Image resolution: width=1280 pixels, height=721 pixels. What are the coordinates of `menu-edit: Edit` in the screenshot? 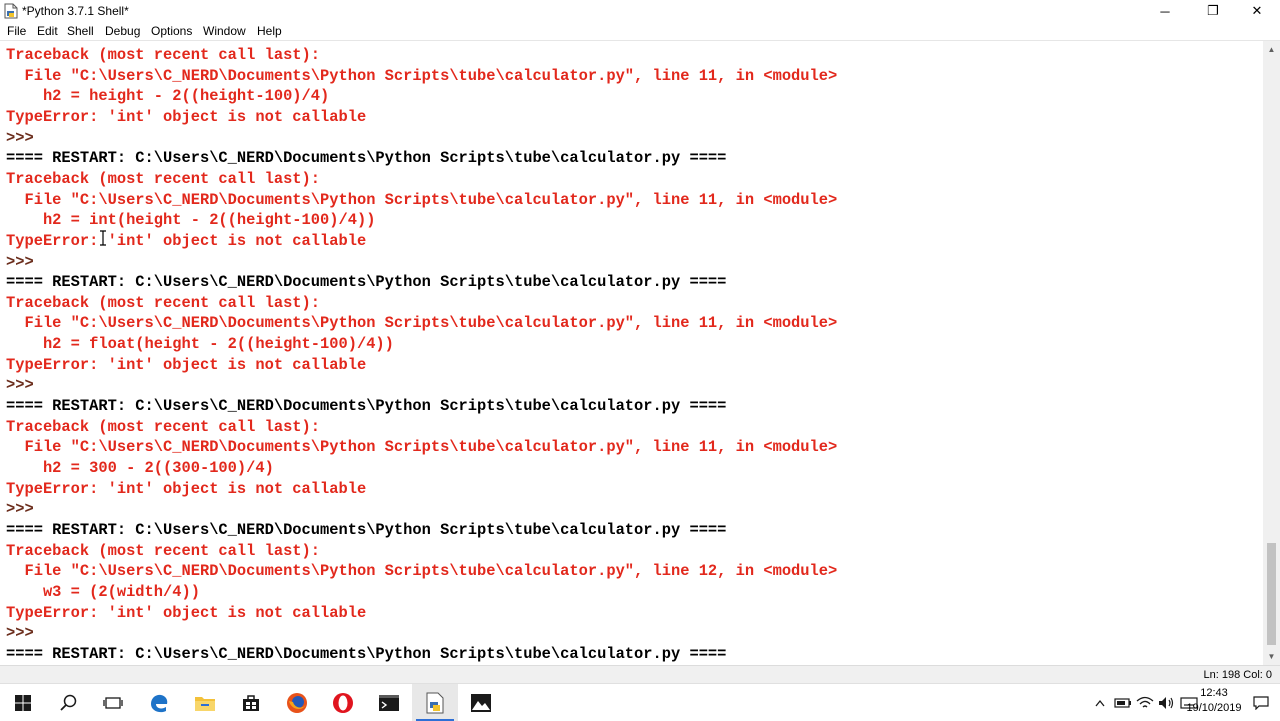 It's located at (47, 31).